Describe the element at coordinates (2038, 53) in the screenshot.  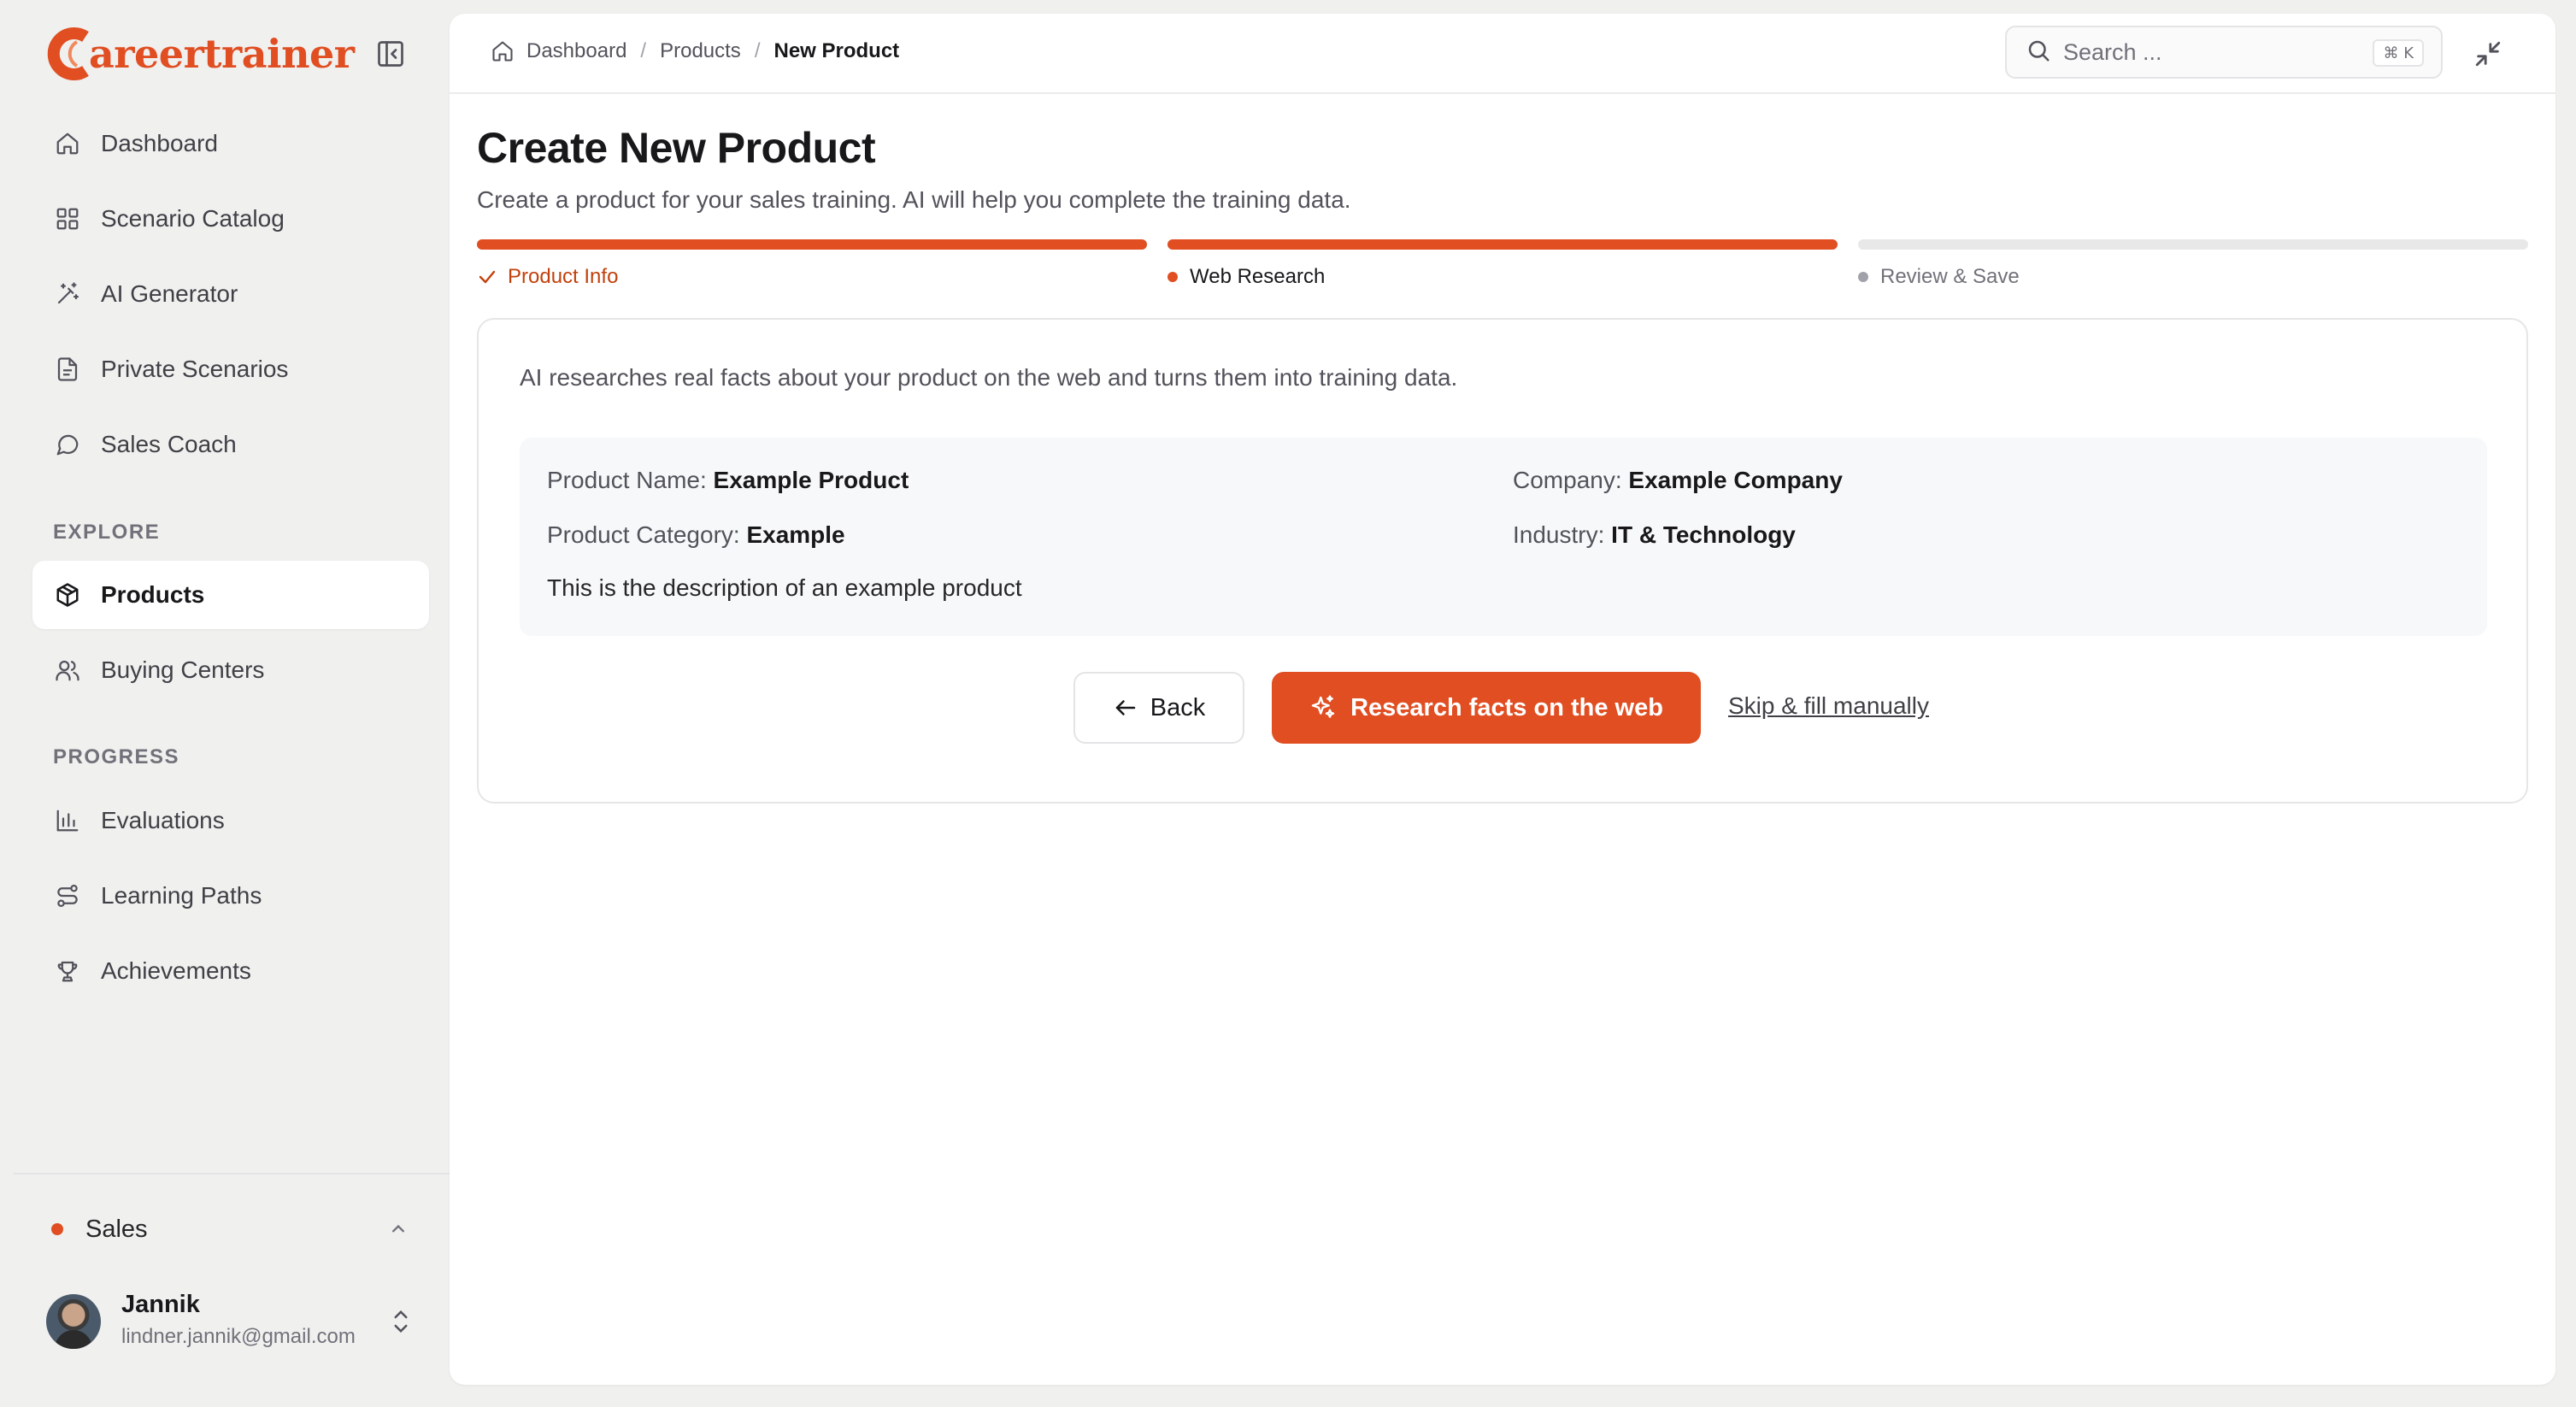
I see `search-icon` at that location.